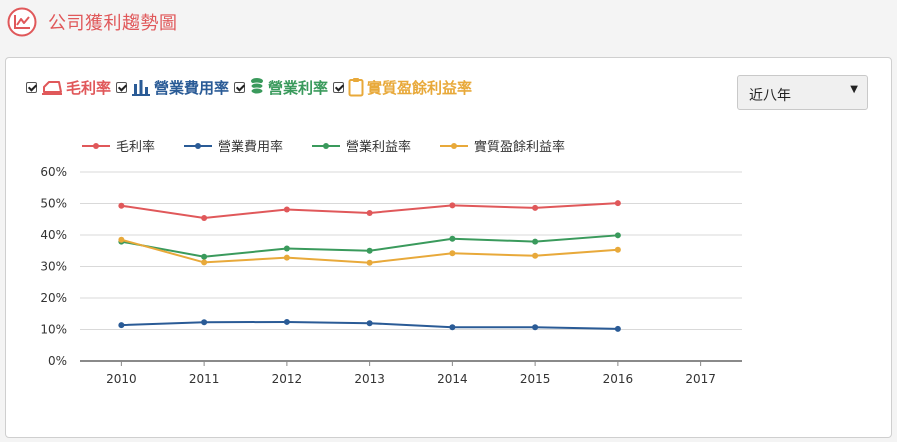 The width and height of the screenshot is (897, 442). What do you see at coordinates (250, 147) in the screenshot?
I see `legend-label: 營業費用率` at bounding box center [250, 147].